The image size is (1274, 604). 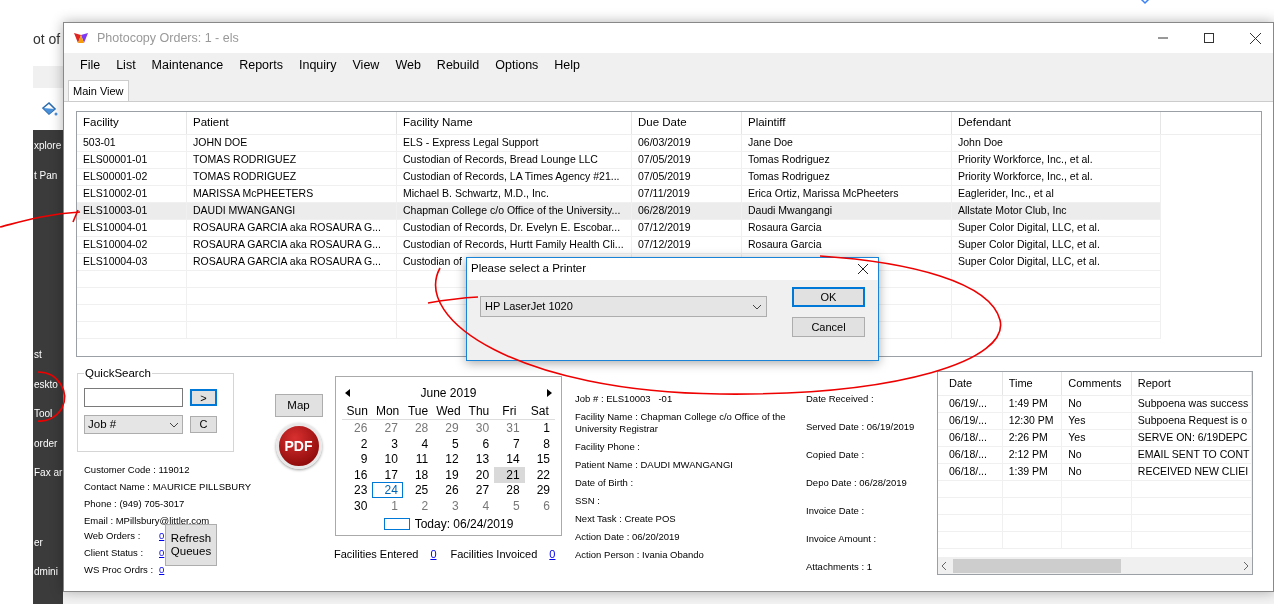 What do you see at coordinates (539, 443) in the screenshot?
I see `calendar-day: 8` at bounding box center [539, 443].